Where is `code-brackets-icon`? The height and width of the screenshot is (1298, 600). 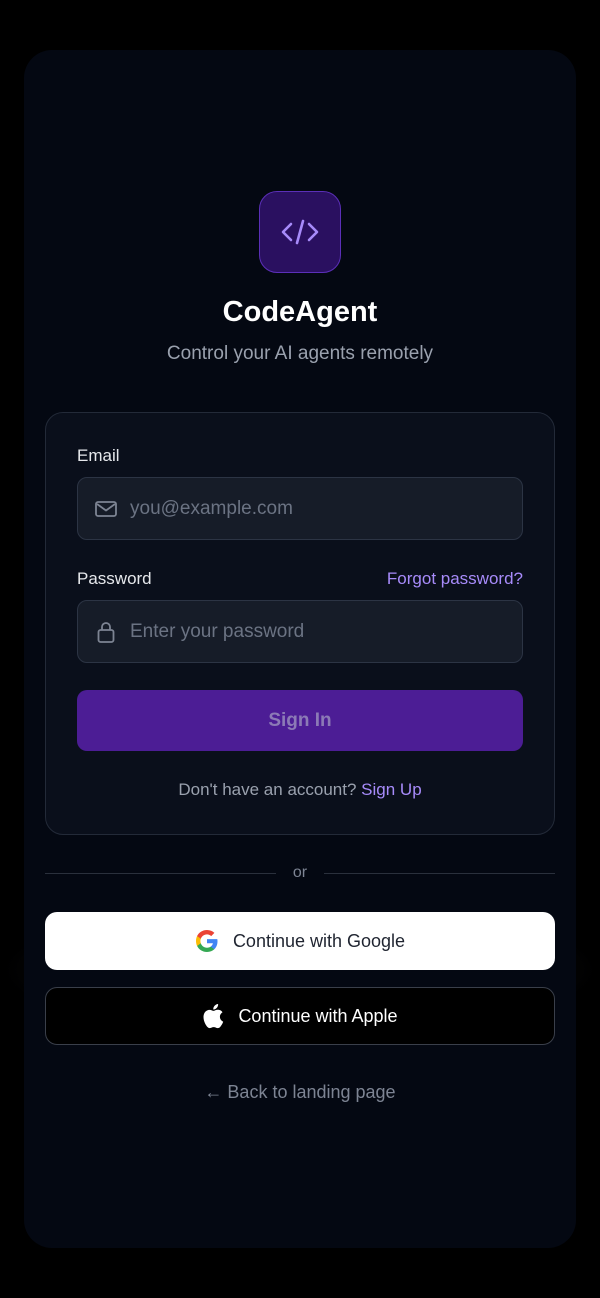 code-brackets-icon is located at coordinates (300, 232).